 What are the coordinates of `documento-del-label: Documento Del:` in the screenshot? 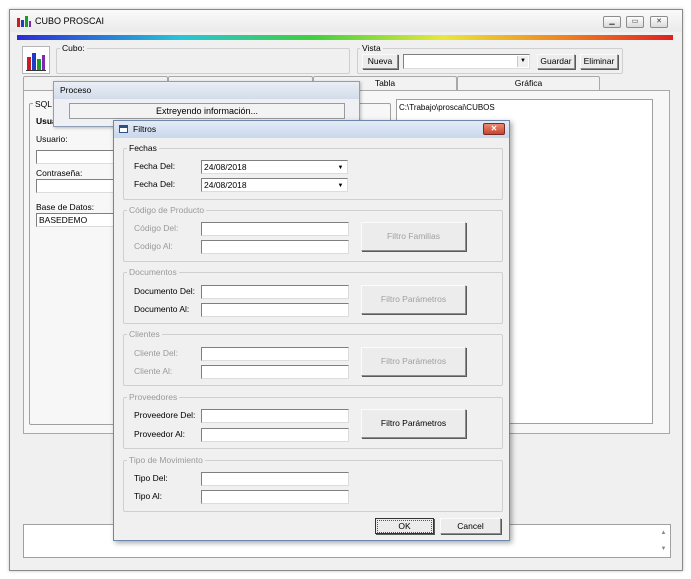 It's located at (164, 291).